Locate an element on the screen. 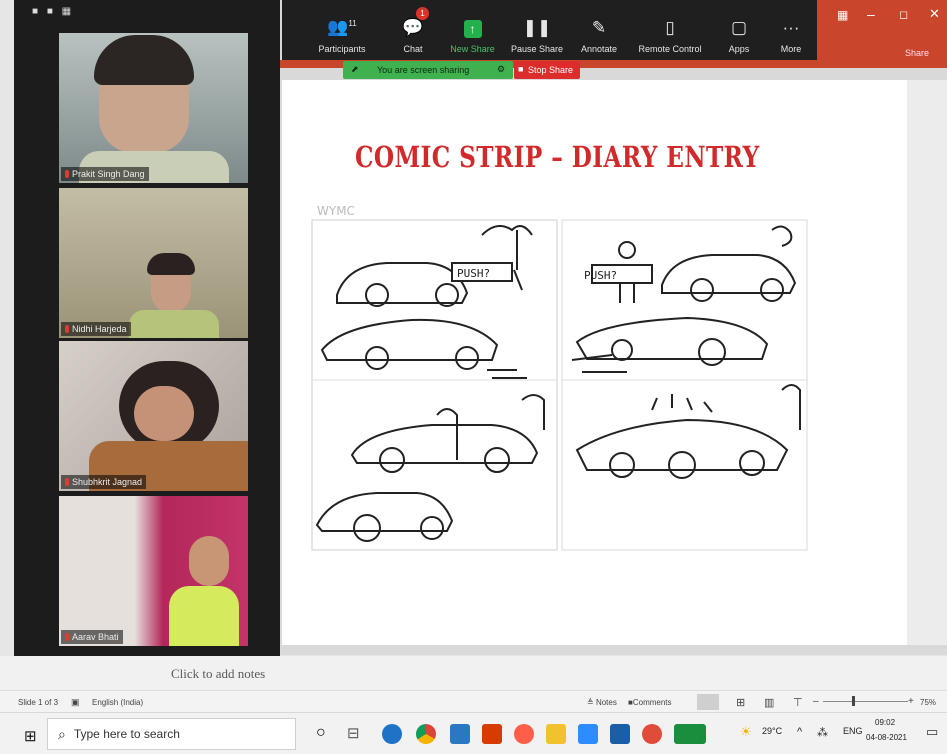  more-icon: ··· is located at coordinates (791, 27).